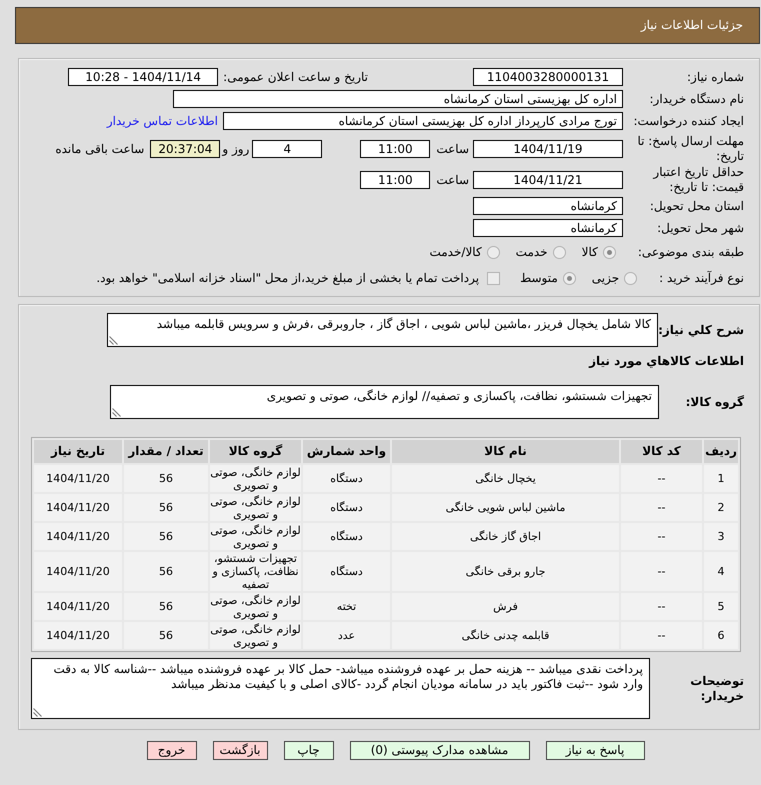 The height and width of the screenshot is (785, 761). Describe the element at coordinates (398, 99) in the screenshot. I see `buyer-organization-field: اداره کل بهزیستی استان کرمانشاه` at that location.